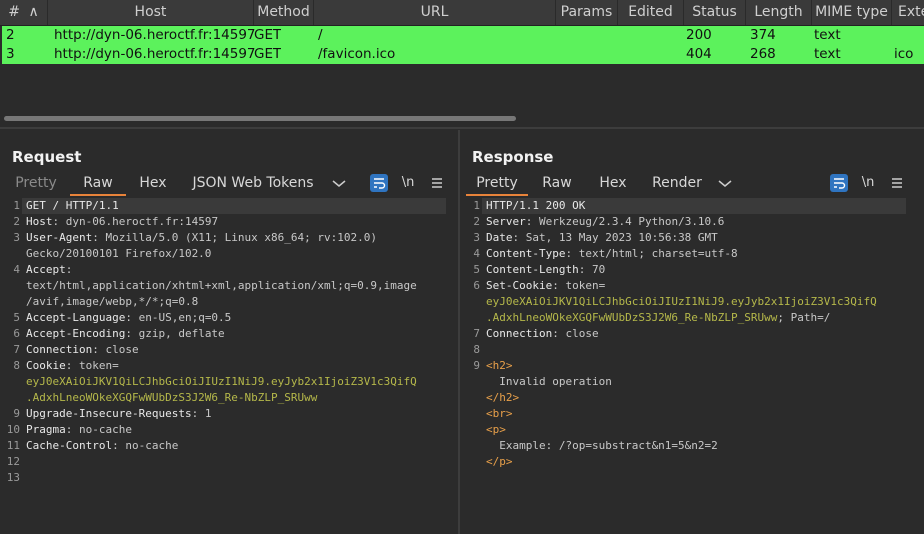 The image size is (924, 534). What do you see at coordinates (602, 446) in the screenshot?
I see `code-line: Example: /?op=substract&n1=5&n2=2` at bounding box center [602, 446].